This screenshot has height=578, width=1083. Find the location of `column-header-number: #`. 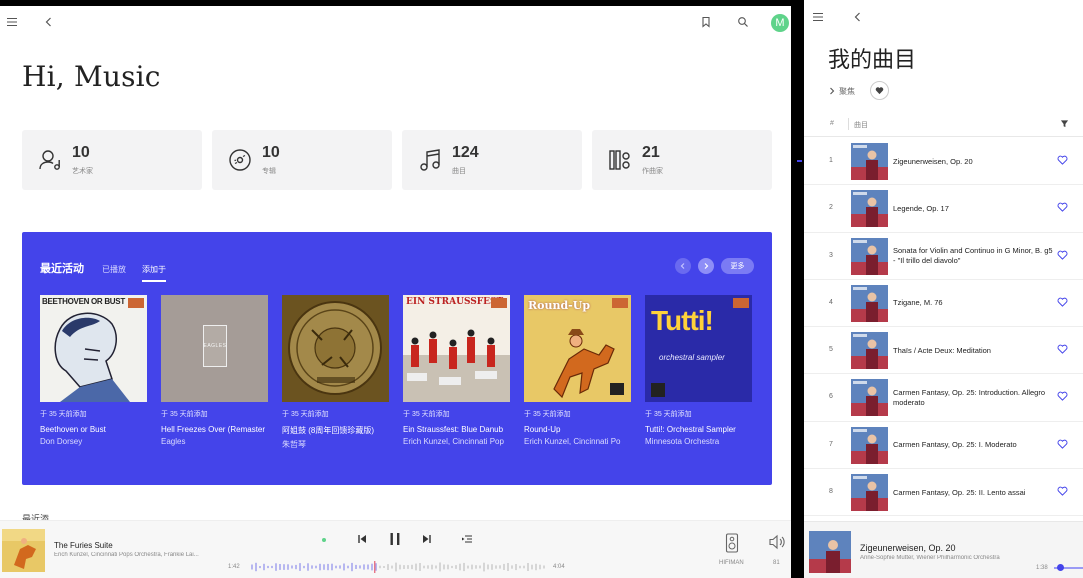

column-header-number: # is located at coordinates (832, 123).